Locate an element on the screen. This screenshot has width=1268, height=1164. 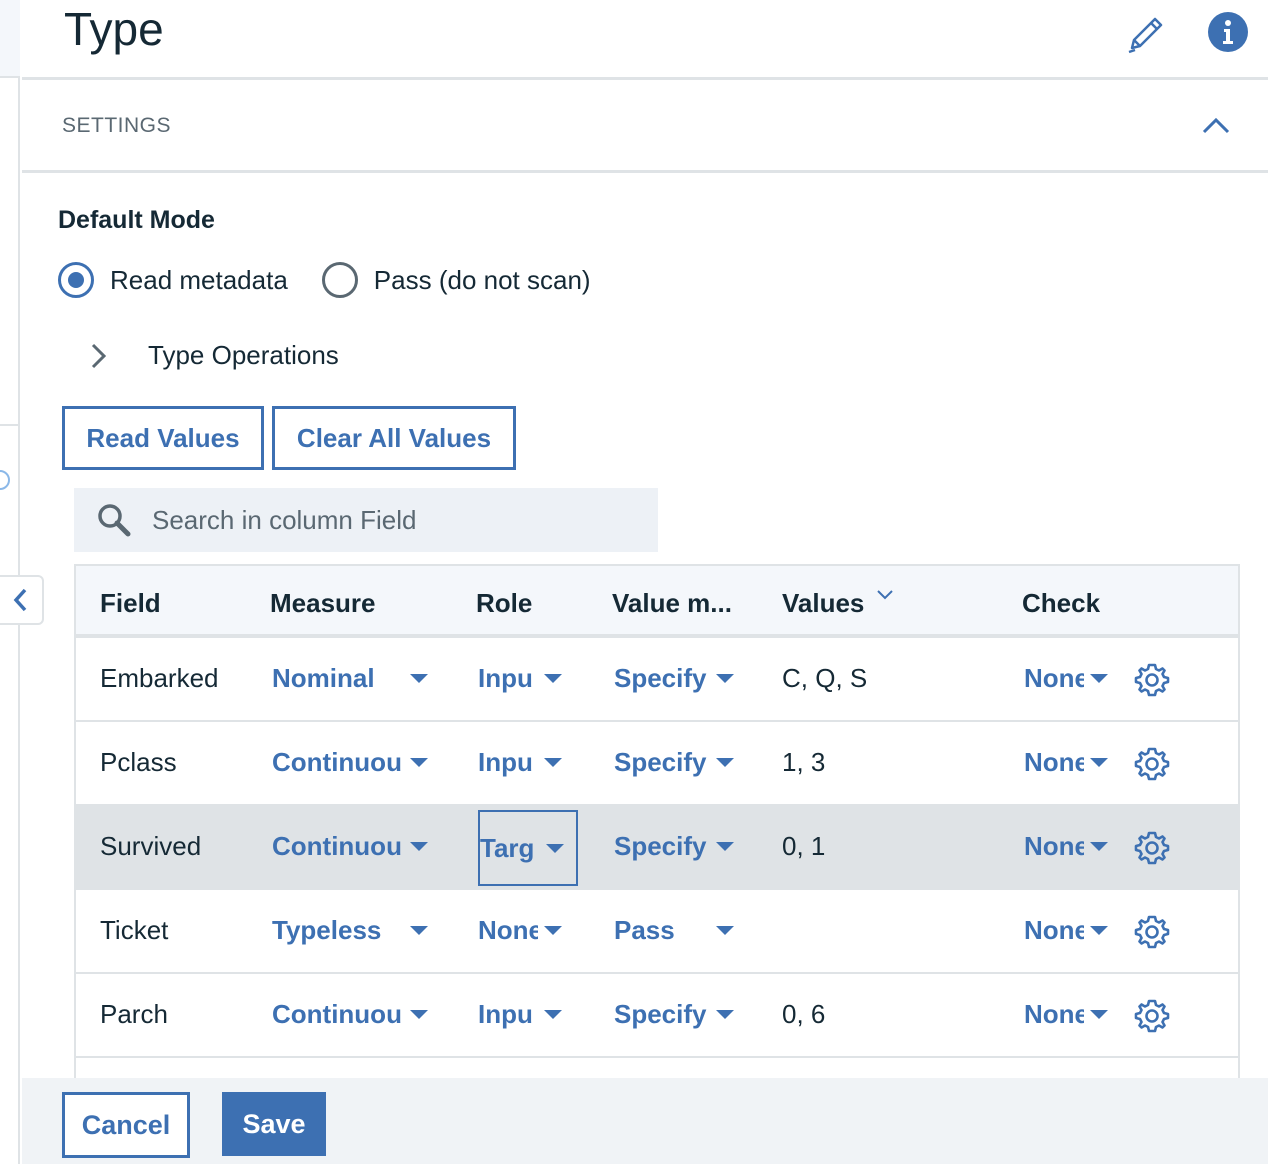
chevron-down-icon is located at coordinates (885, 595).